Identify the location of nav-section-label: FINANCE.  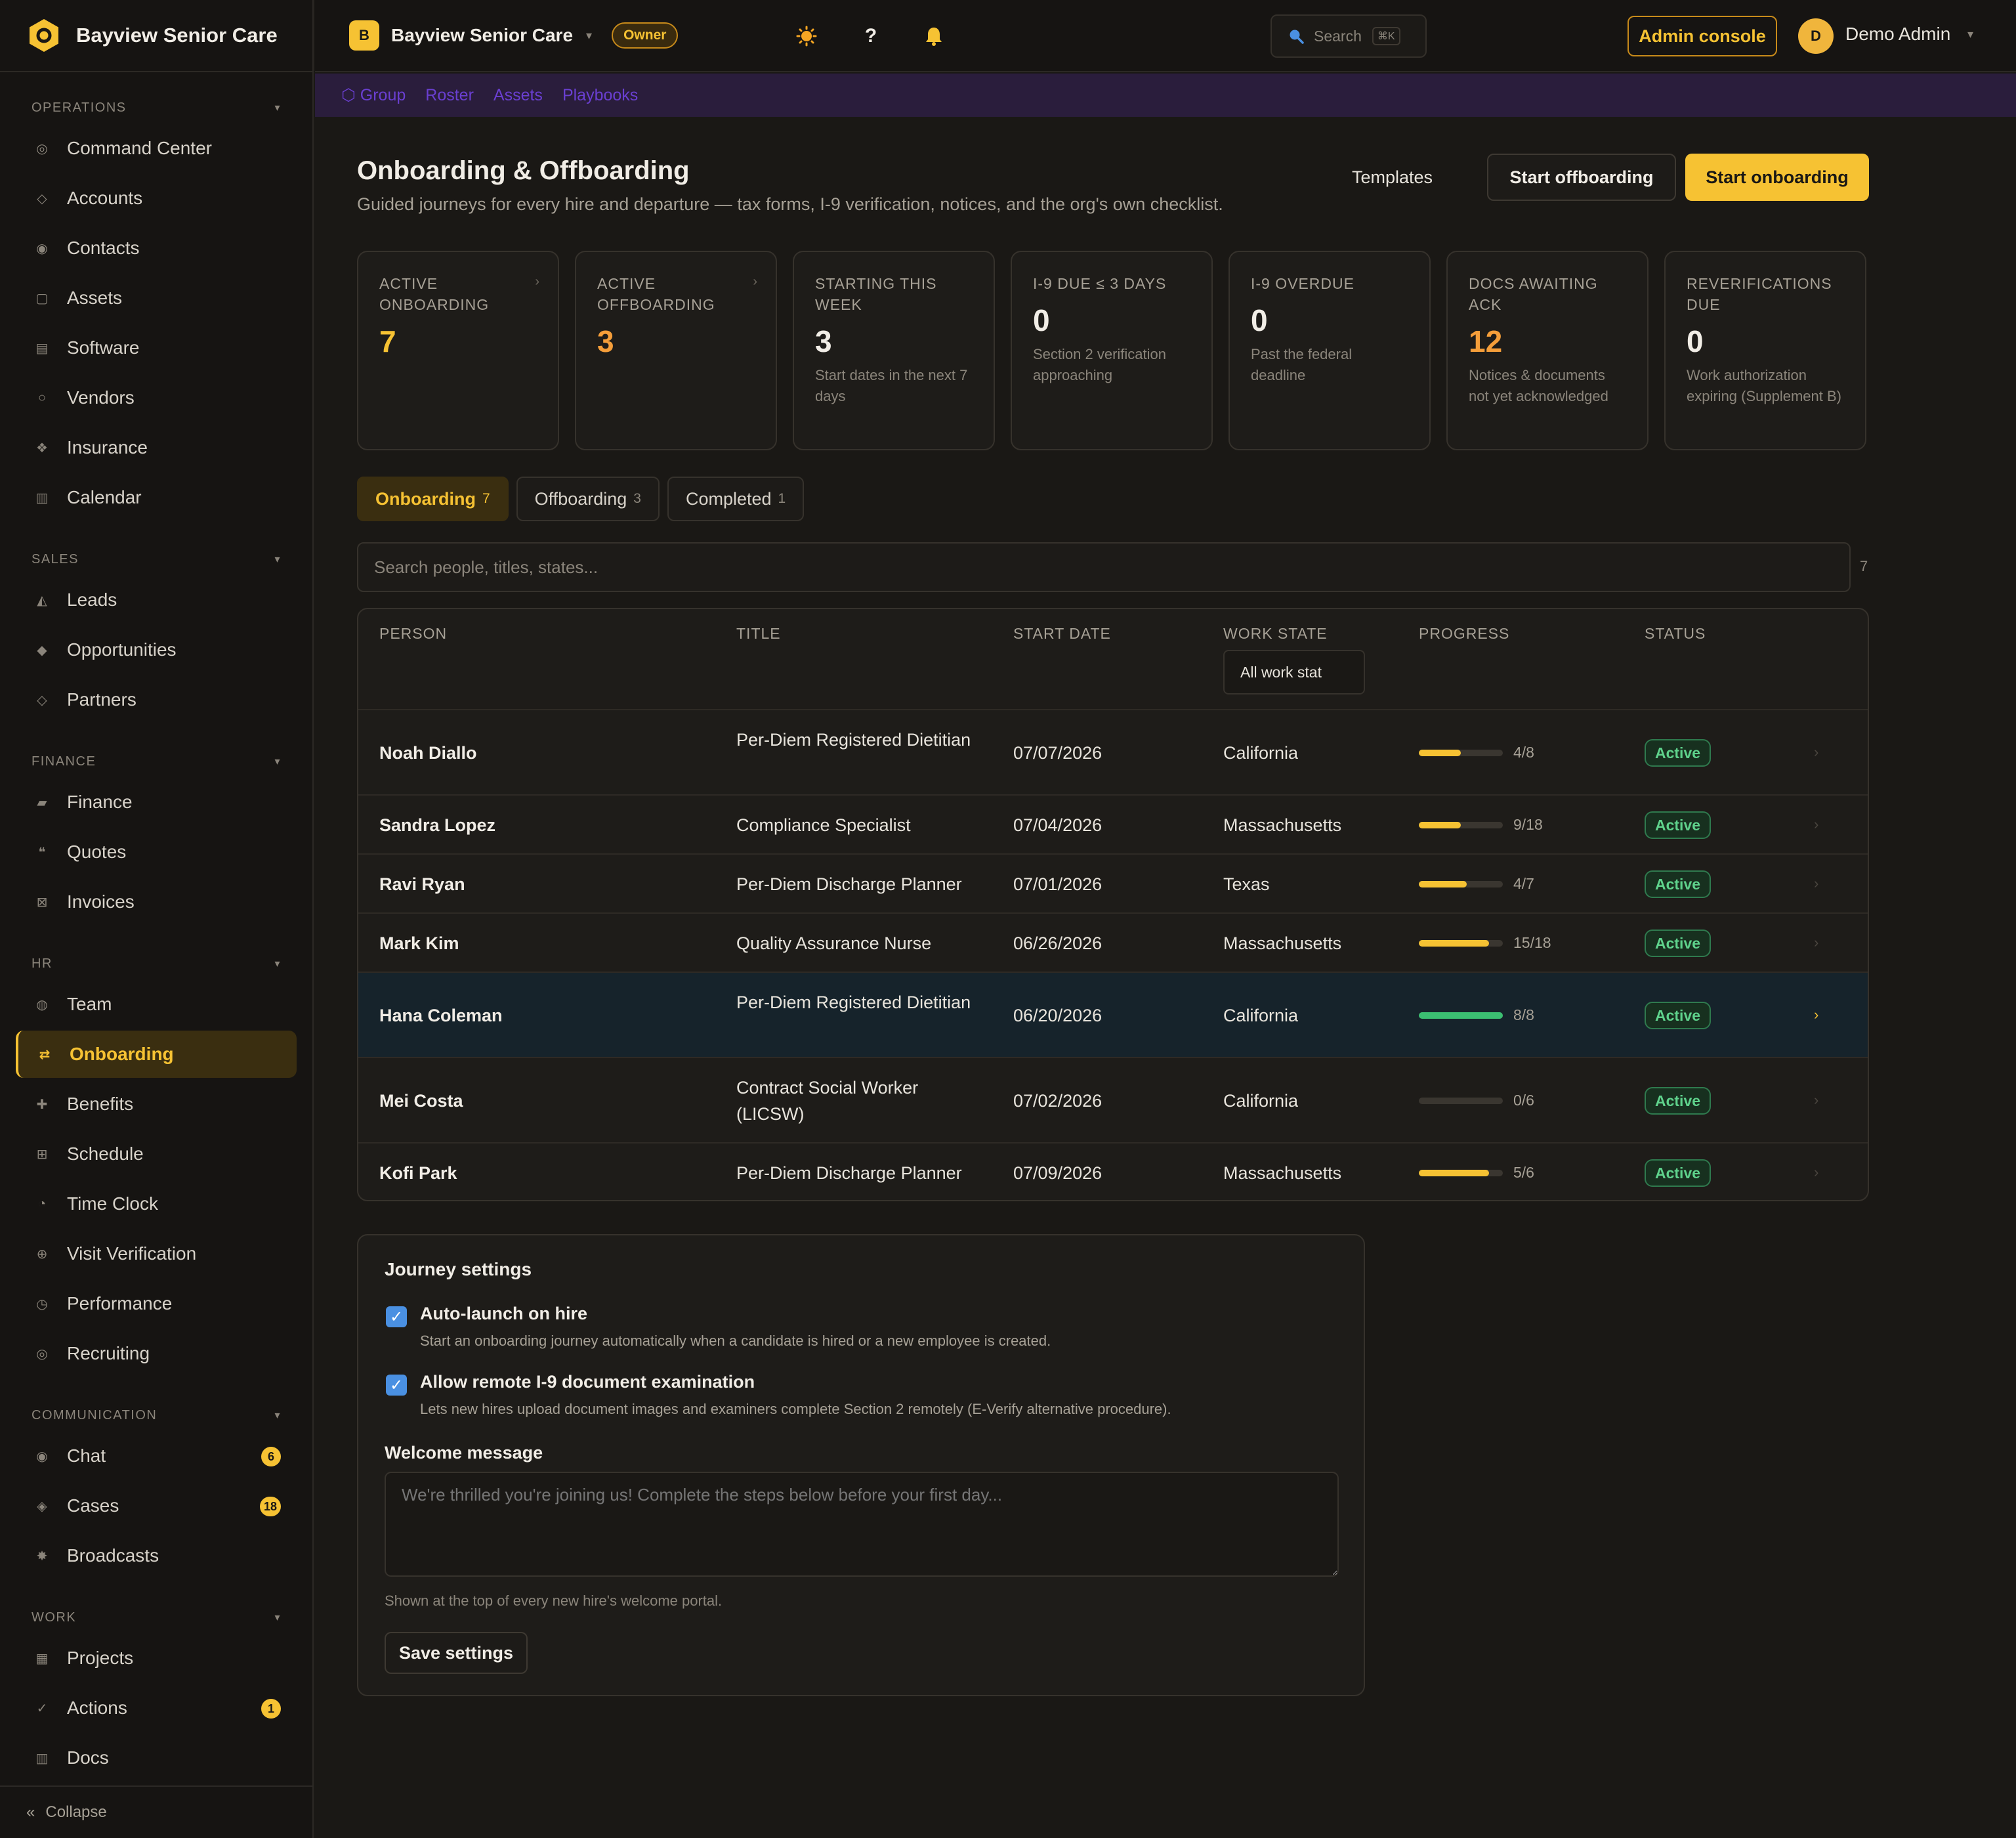
(64, 761).